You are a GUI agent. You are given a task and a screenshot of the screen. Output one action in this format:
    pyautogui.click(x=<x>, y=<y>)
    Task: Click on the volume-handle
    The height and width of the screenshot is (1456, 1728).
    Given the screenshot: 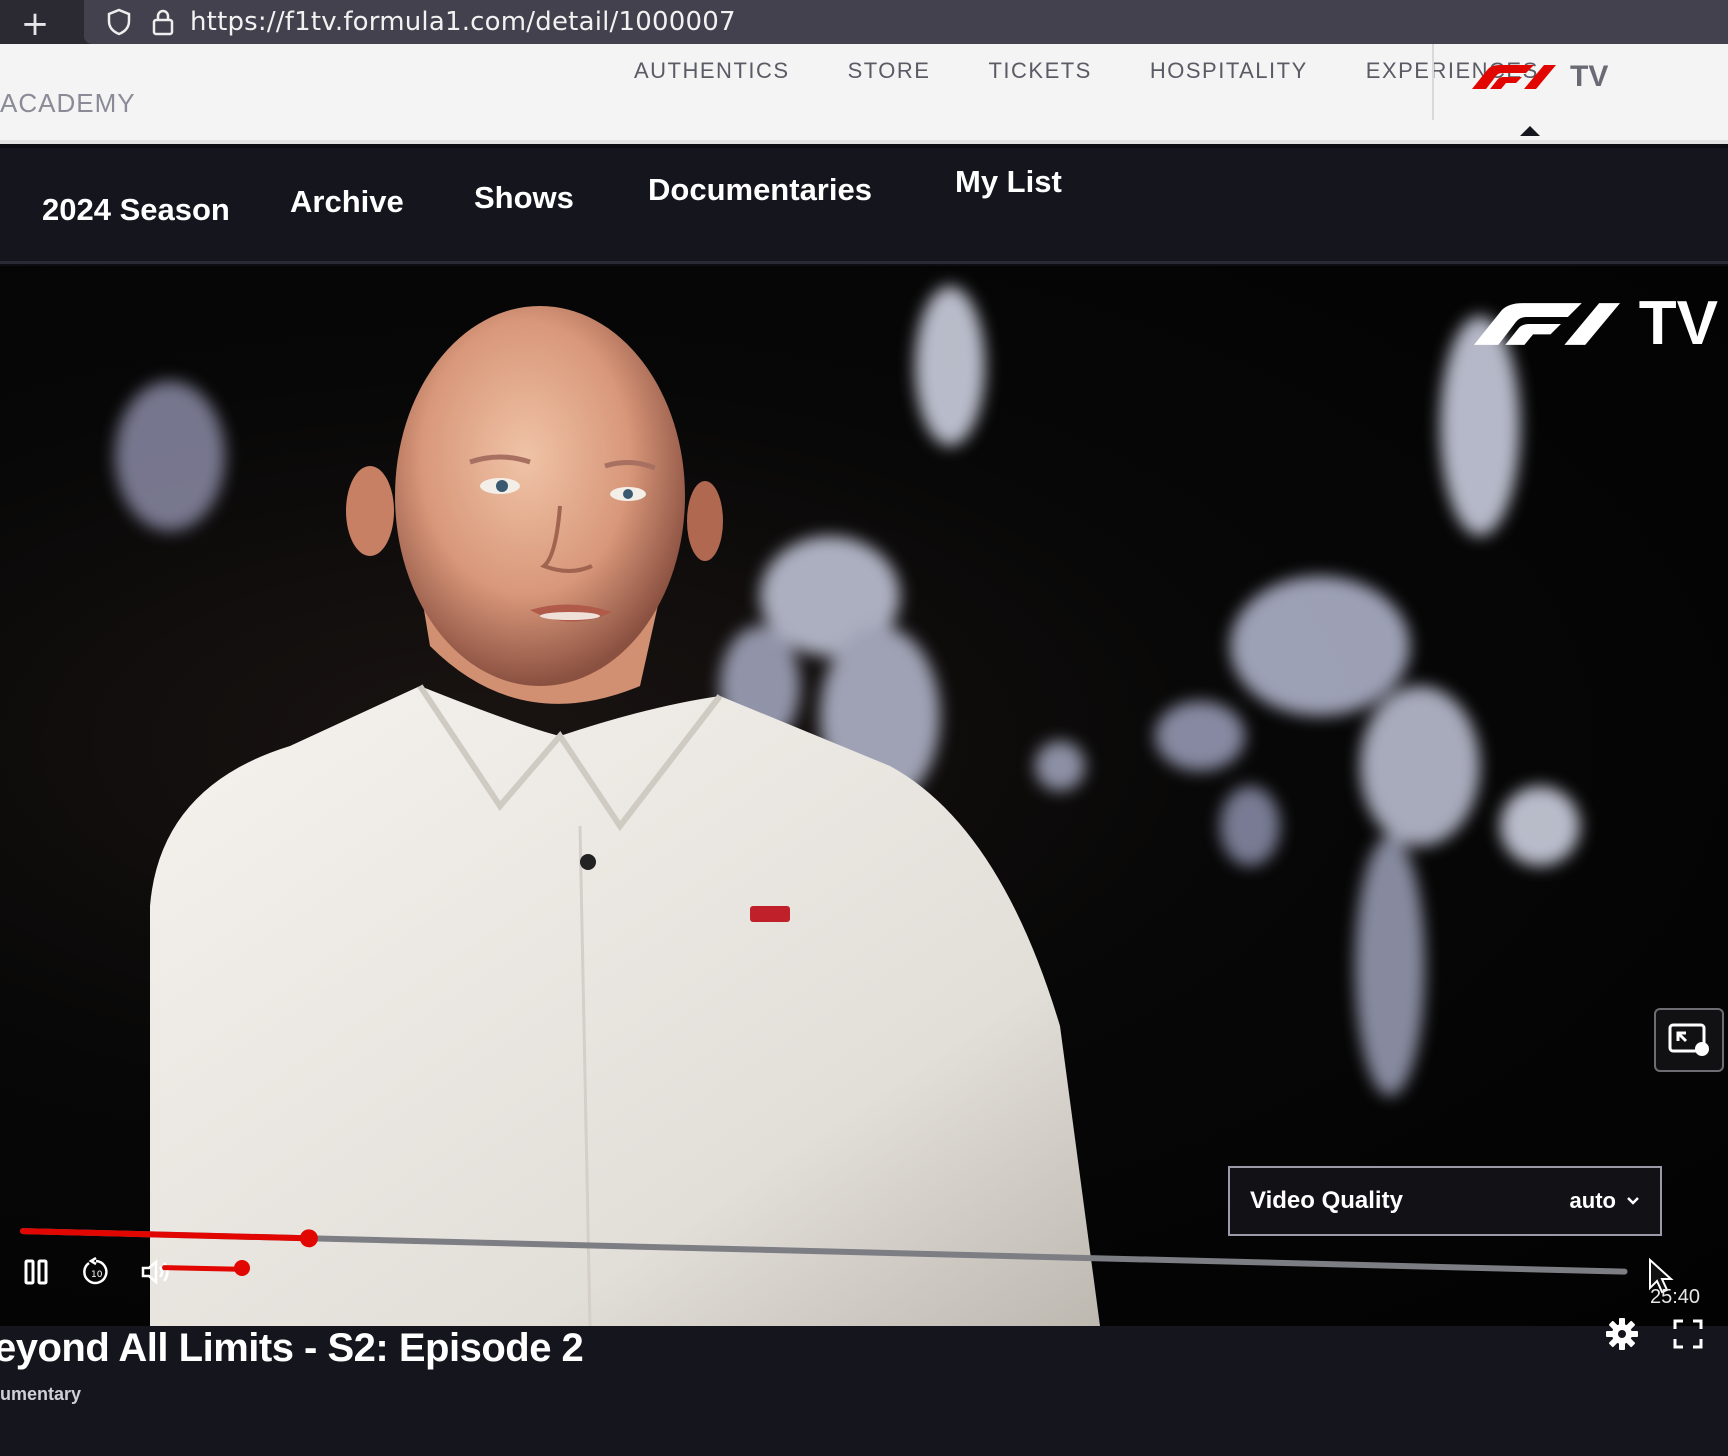 What is the action you would take?
    pyautogui.click(x=242, y=1268)
    